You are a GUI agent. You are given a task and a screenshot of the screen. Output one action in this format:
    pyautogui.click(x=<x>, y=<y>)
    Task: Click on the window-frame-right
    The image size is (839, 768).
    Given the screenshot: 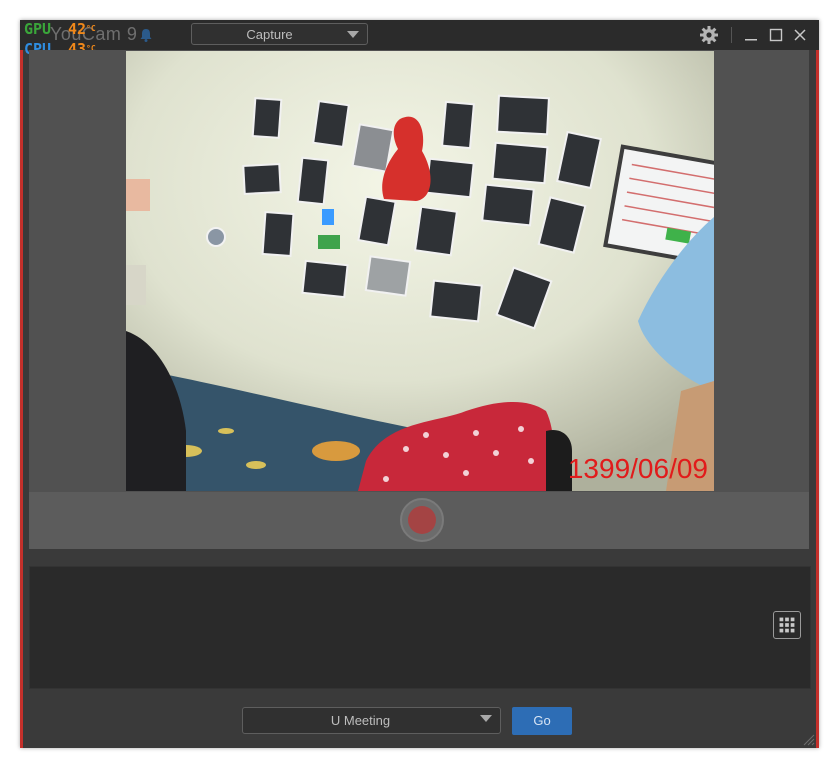 What is the action you would take?
    pyautogui.click(x=817, y=384)
    